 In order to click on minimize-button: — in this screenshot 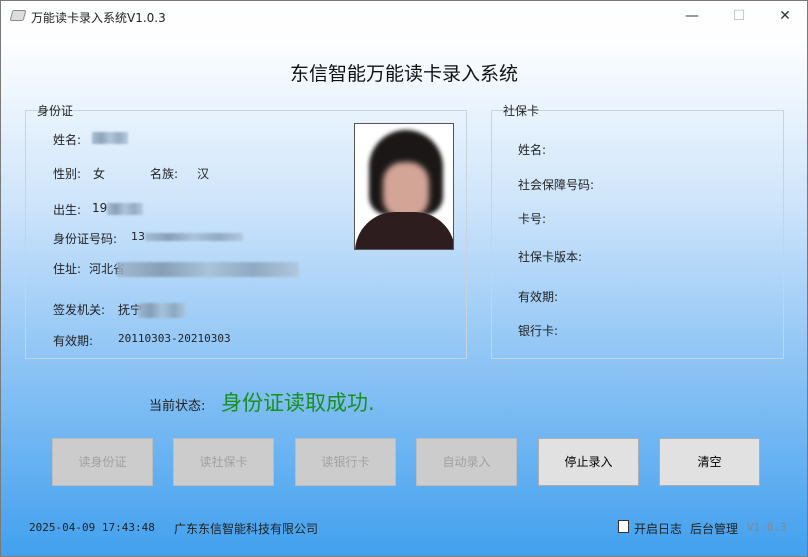, I will do `click(692, 16)`.